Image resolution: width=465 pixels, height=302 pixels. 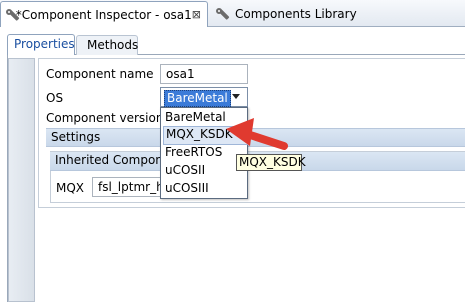 I want to click on left-gutter, so click(x=21, y=180).